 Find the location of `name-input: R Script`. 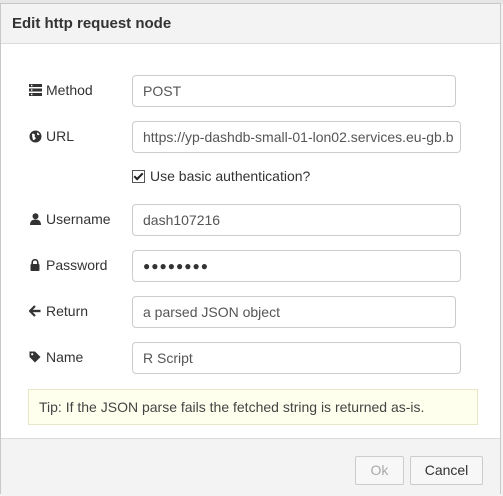

name-input: R Script is located at coordinates (296, 358).